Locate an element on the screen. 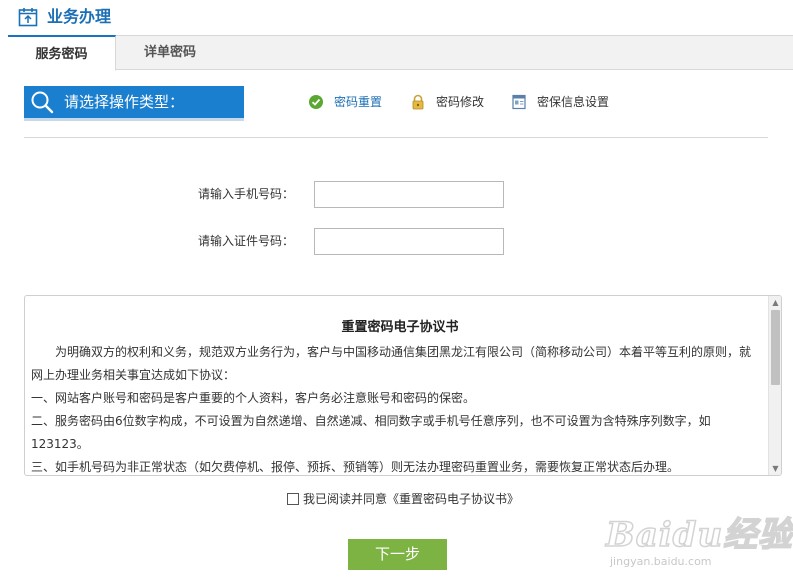  agreement-line: 一、网站客户账号和密码是客户重要的个人资料，客户务必注意账号和密码的保密。 is located at coordinates (253, 398).